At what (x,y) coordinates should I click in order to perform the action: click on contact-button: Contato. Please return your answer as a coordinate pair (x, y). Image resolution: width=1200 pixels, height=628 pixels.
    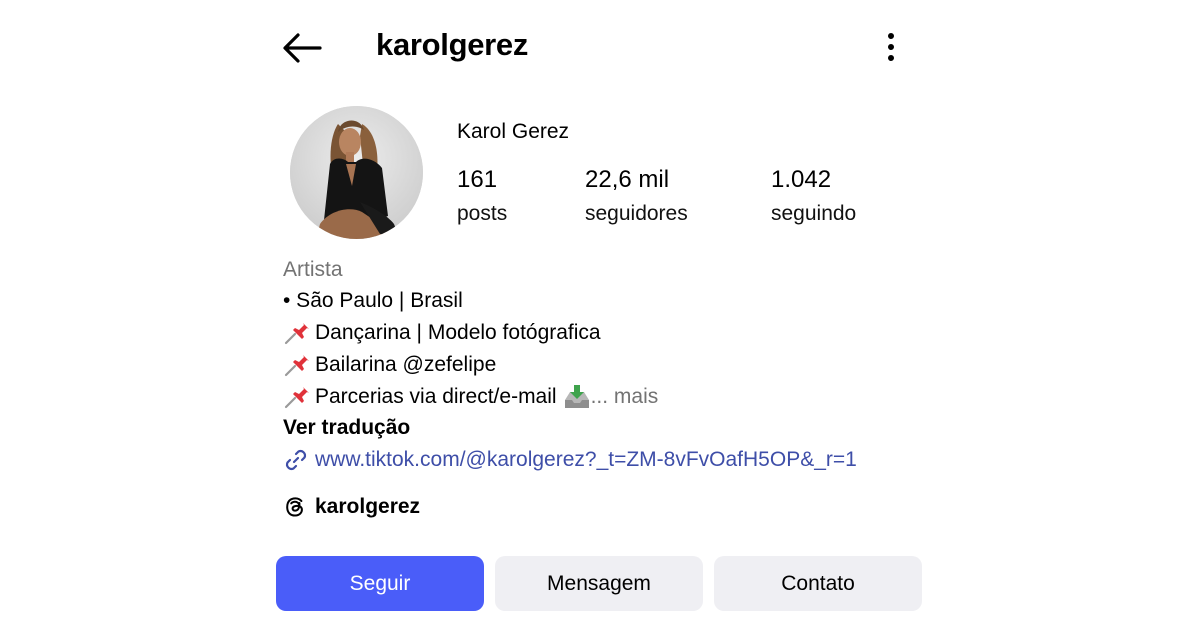
    Looking at the image, I should click on (818, 583).